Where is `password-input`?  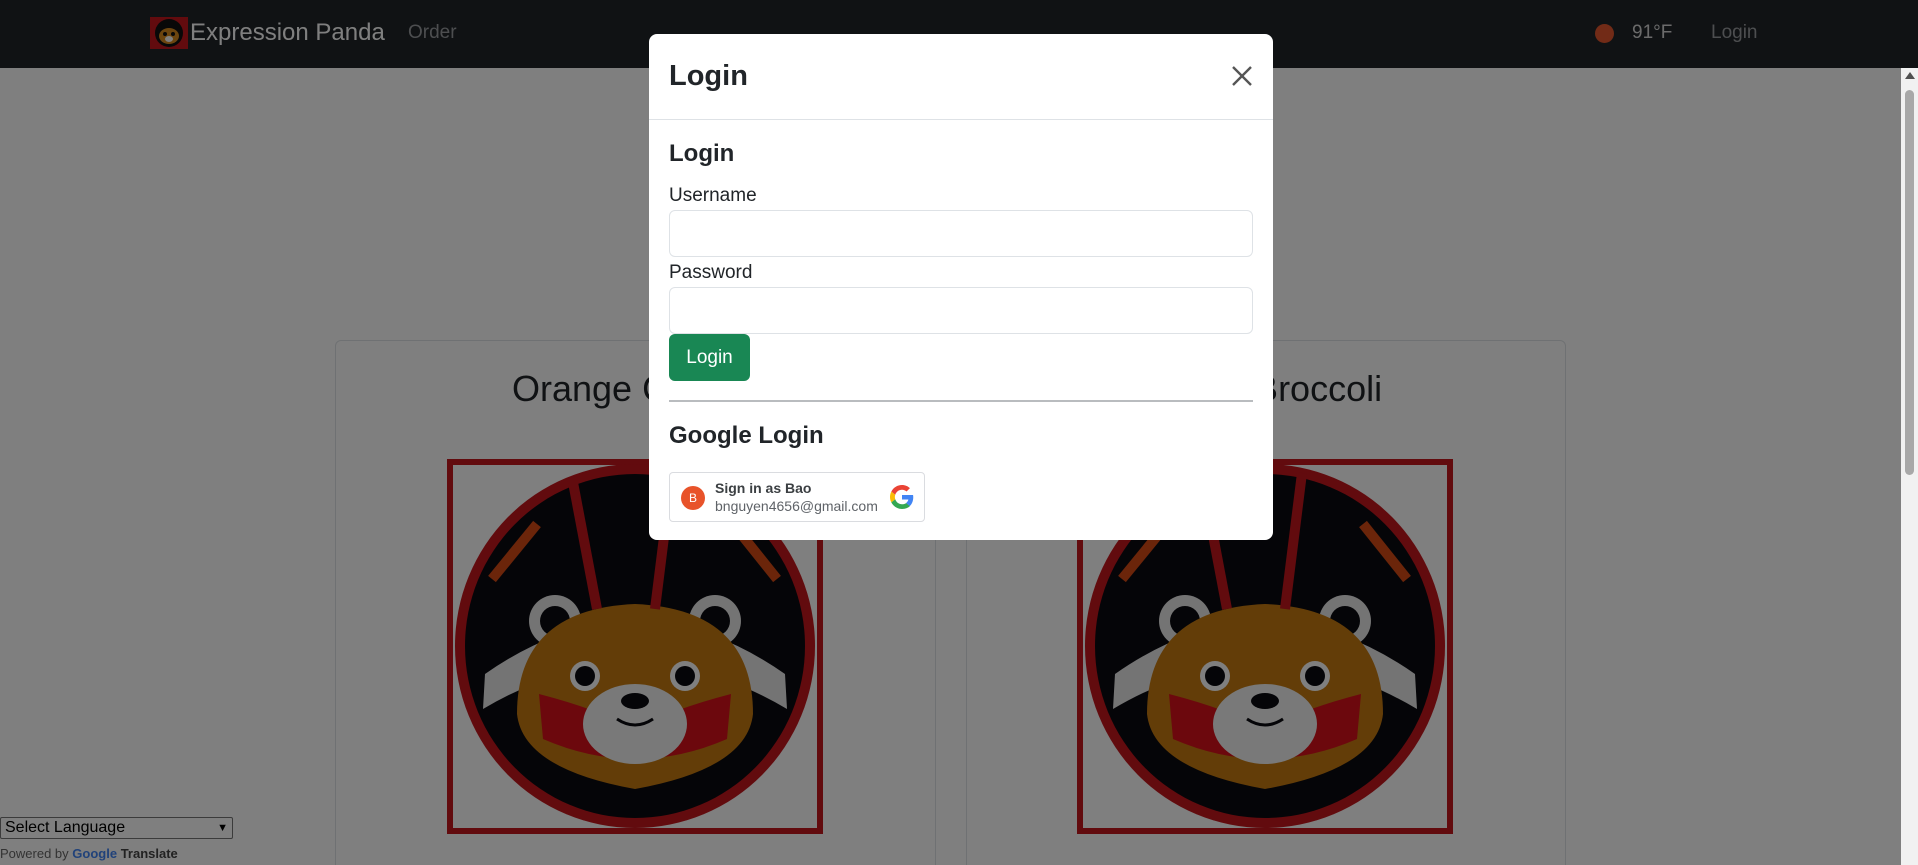 password-input is located at coordinates (961, 310).